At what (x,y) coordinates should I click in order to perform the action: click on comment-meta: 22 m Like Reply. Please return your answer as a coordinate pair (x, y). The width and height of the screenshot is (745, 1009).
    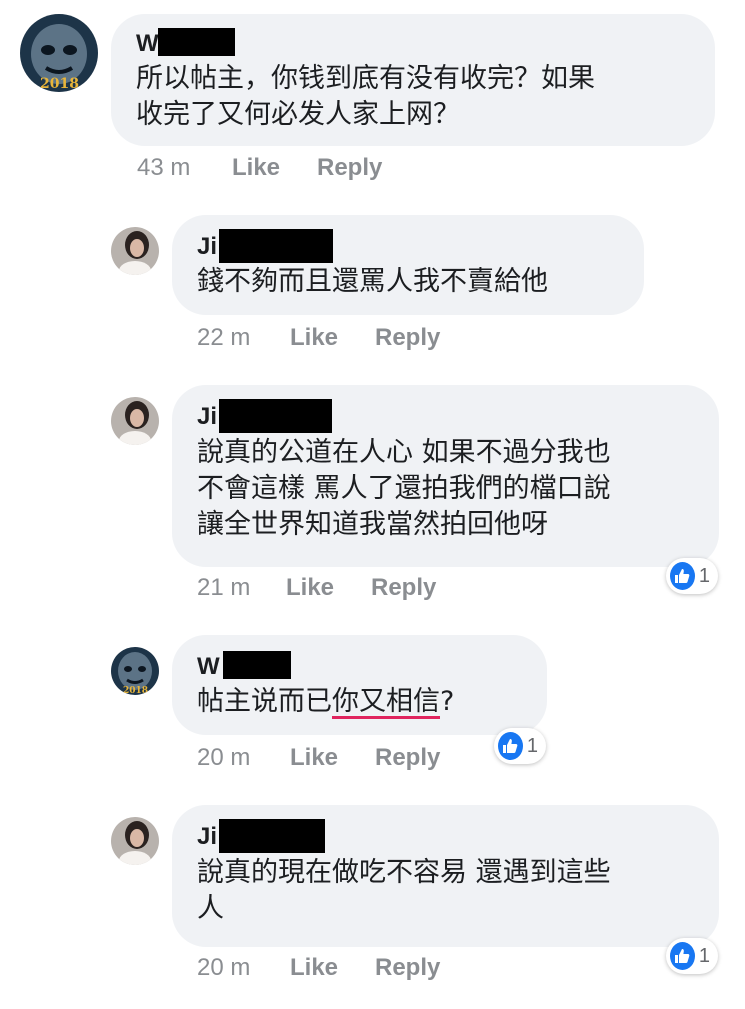
    Looking at the image, I should click on (397, 339).